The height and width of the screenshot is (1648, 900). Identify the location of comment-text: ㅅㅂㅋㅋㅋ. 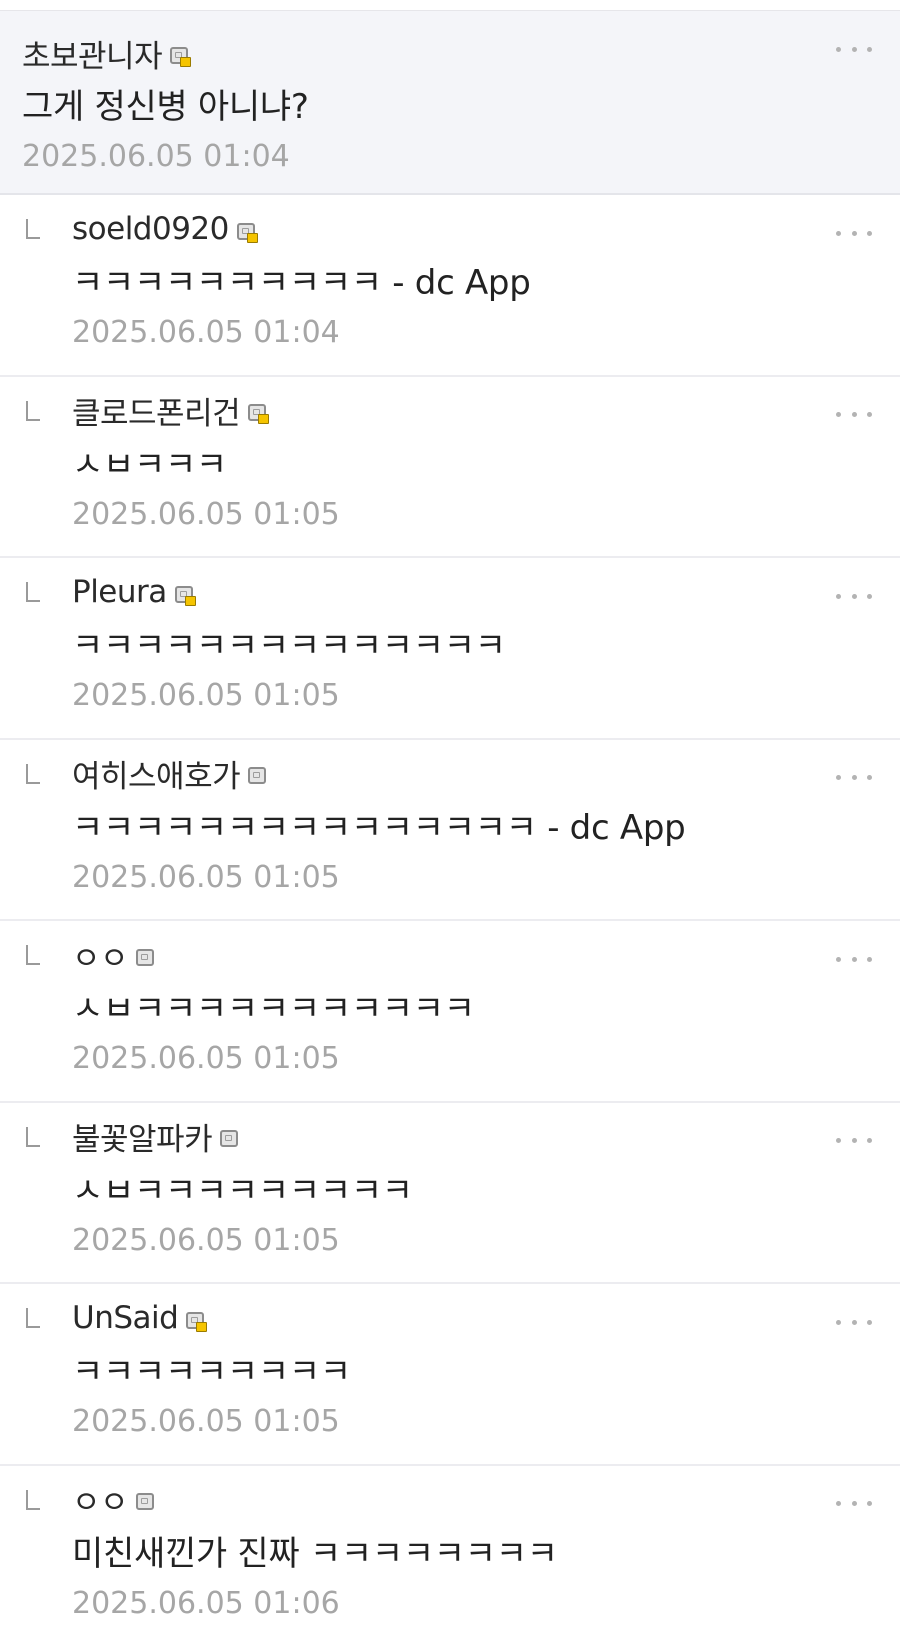
(149, 464).